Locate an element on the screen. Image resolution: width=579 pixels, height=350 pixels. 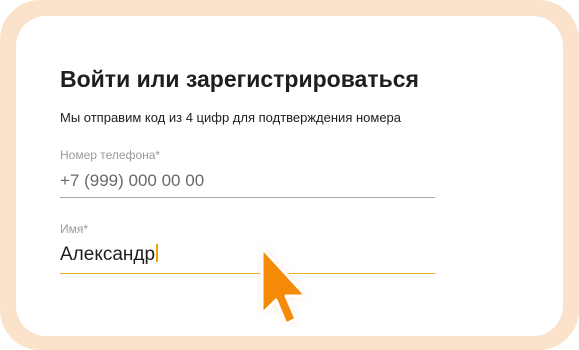
pointer-cursor-icon is located at coordinates (284, 286).